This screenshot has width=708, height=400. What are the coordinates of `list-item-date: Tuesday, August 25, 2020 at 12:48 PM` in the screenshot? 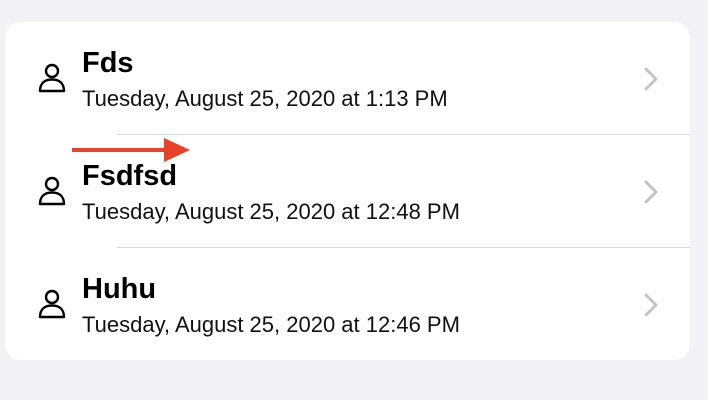 It's located at (271, 211).